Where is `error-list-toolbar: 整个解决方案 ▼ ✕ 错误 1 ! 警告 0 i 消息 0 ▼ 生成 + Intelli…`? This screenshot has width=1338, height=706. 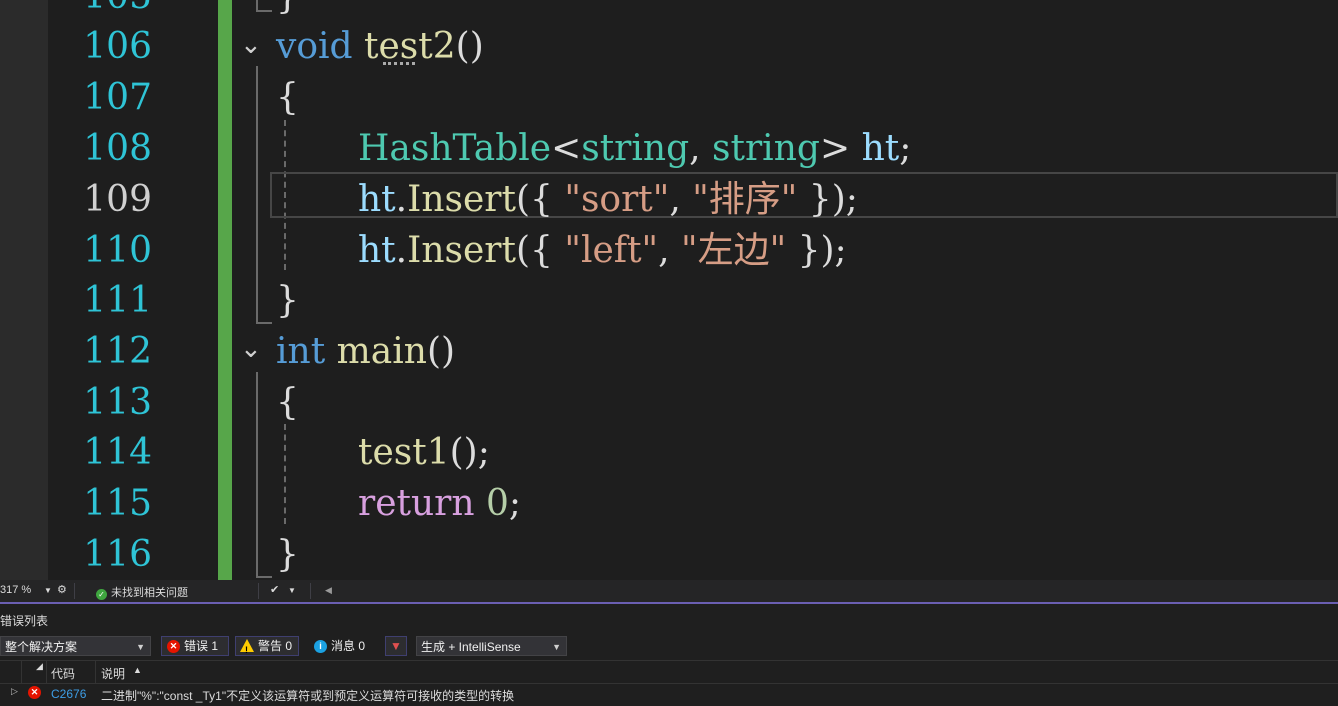 error-list-toolbar: 整个解决方案 ▼ ✕ 错误 1 ! 警告 0 i 消息 0 ▼ 生成 + Intelli… is located at coordinates (669, 647).